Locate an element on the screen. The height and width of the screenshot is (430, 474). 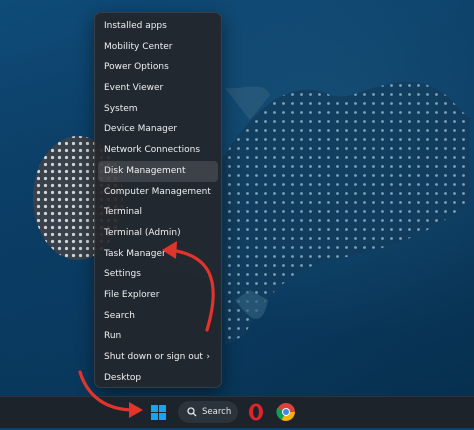
menu-item-device-manager: Device Manager is located at coordinates (158, 129).